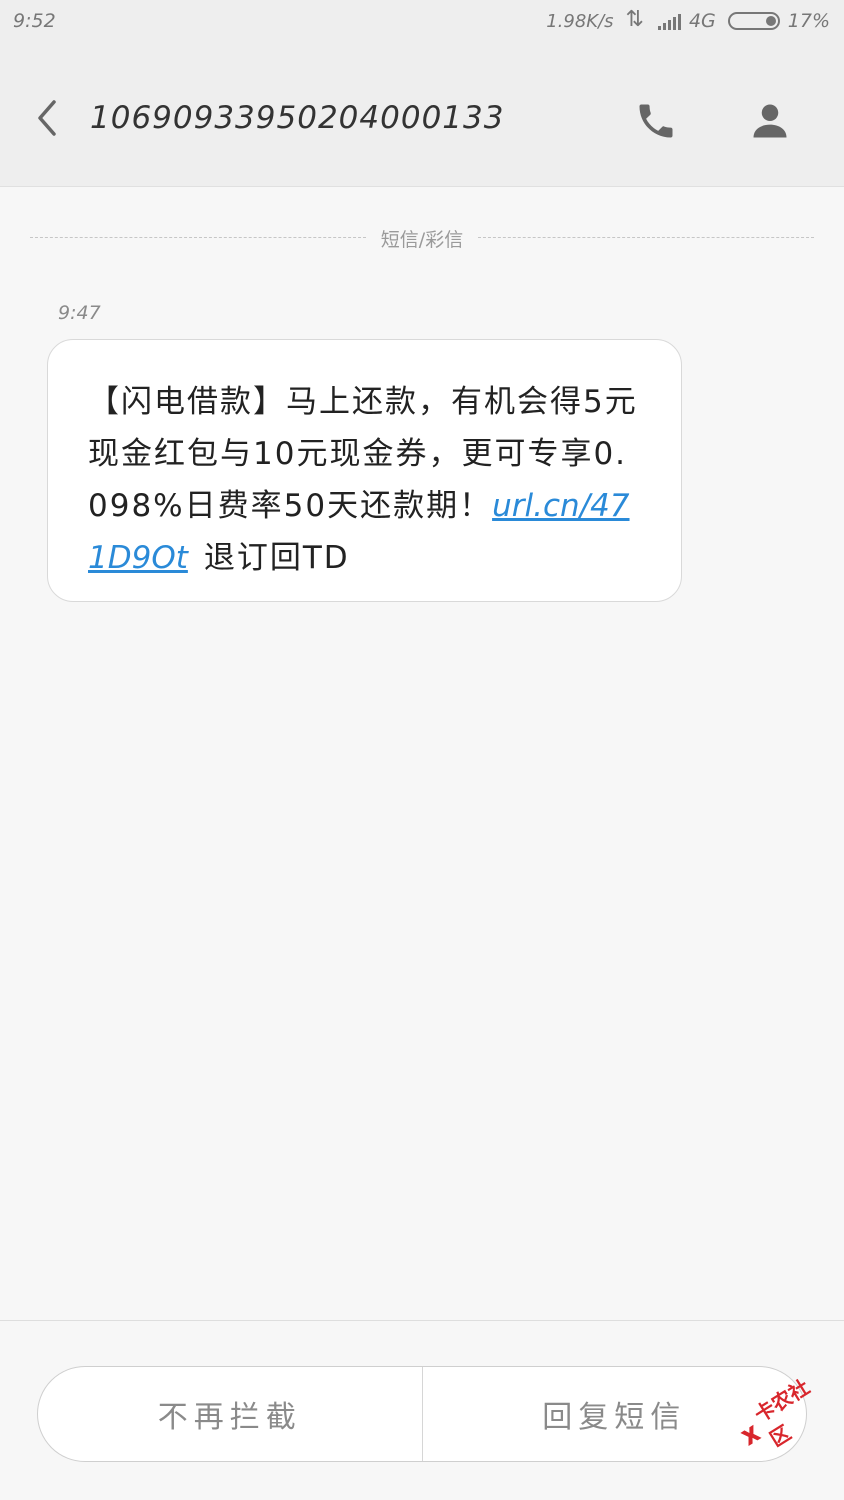 Image resolution: width=844 pixels, height=1500 pixels. I want to click on contact-icon, so click(770, 121).